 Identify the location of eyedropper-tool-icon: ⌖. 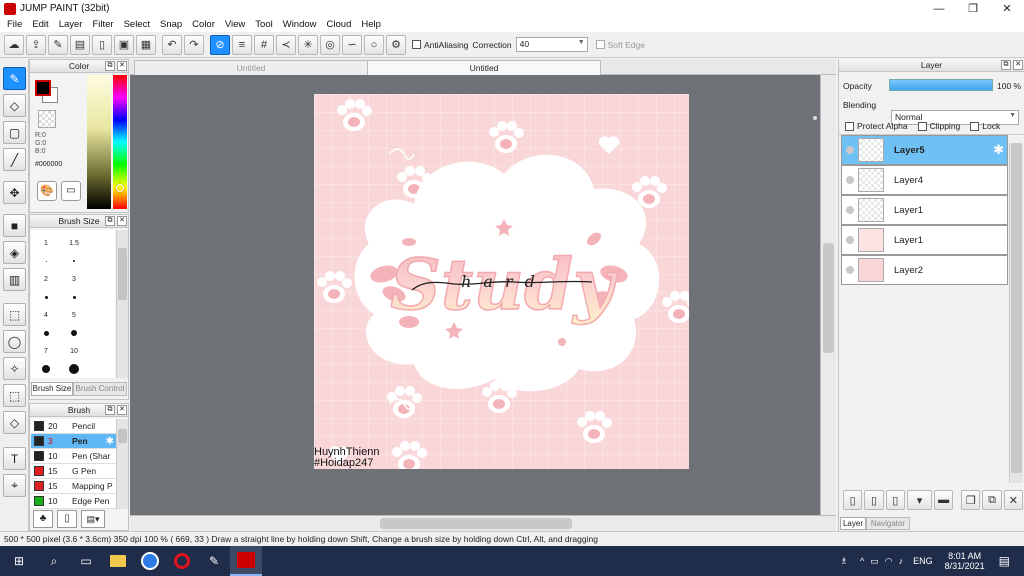
(14, 485).